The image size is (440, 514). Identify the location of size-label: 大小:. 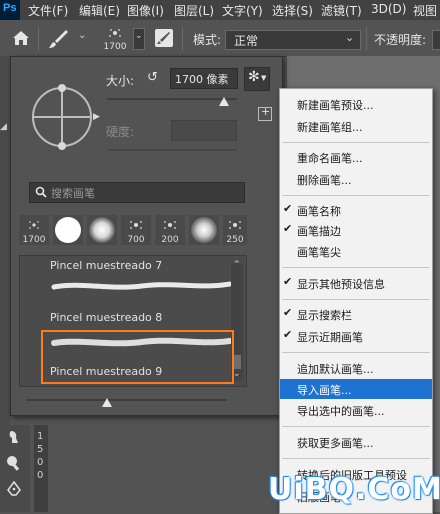
(120, 81).